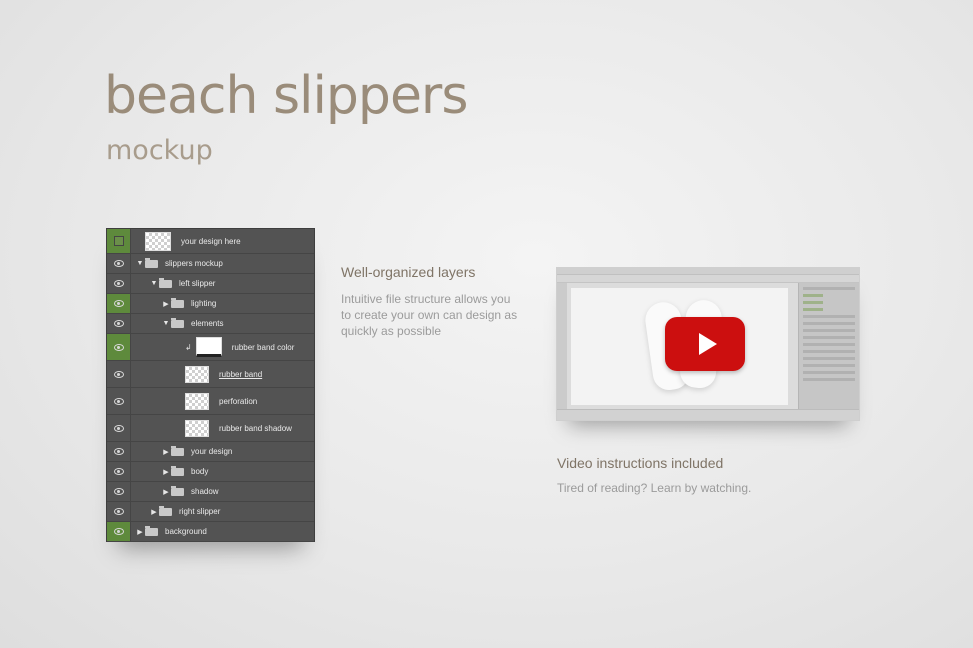 Image resolution: width=973 pixels, height=648 pixels. What do you see at coordinates (222, 303) in the screenshot?
I see `layer-body: ▶ lighting` at bounding box center [222, 303].